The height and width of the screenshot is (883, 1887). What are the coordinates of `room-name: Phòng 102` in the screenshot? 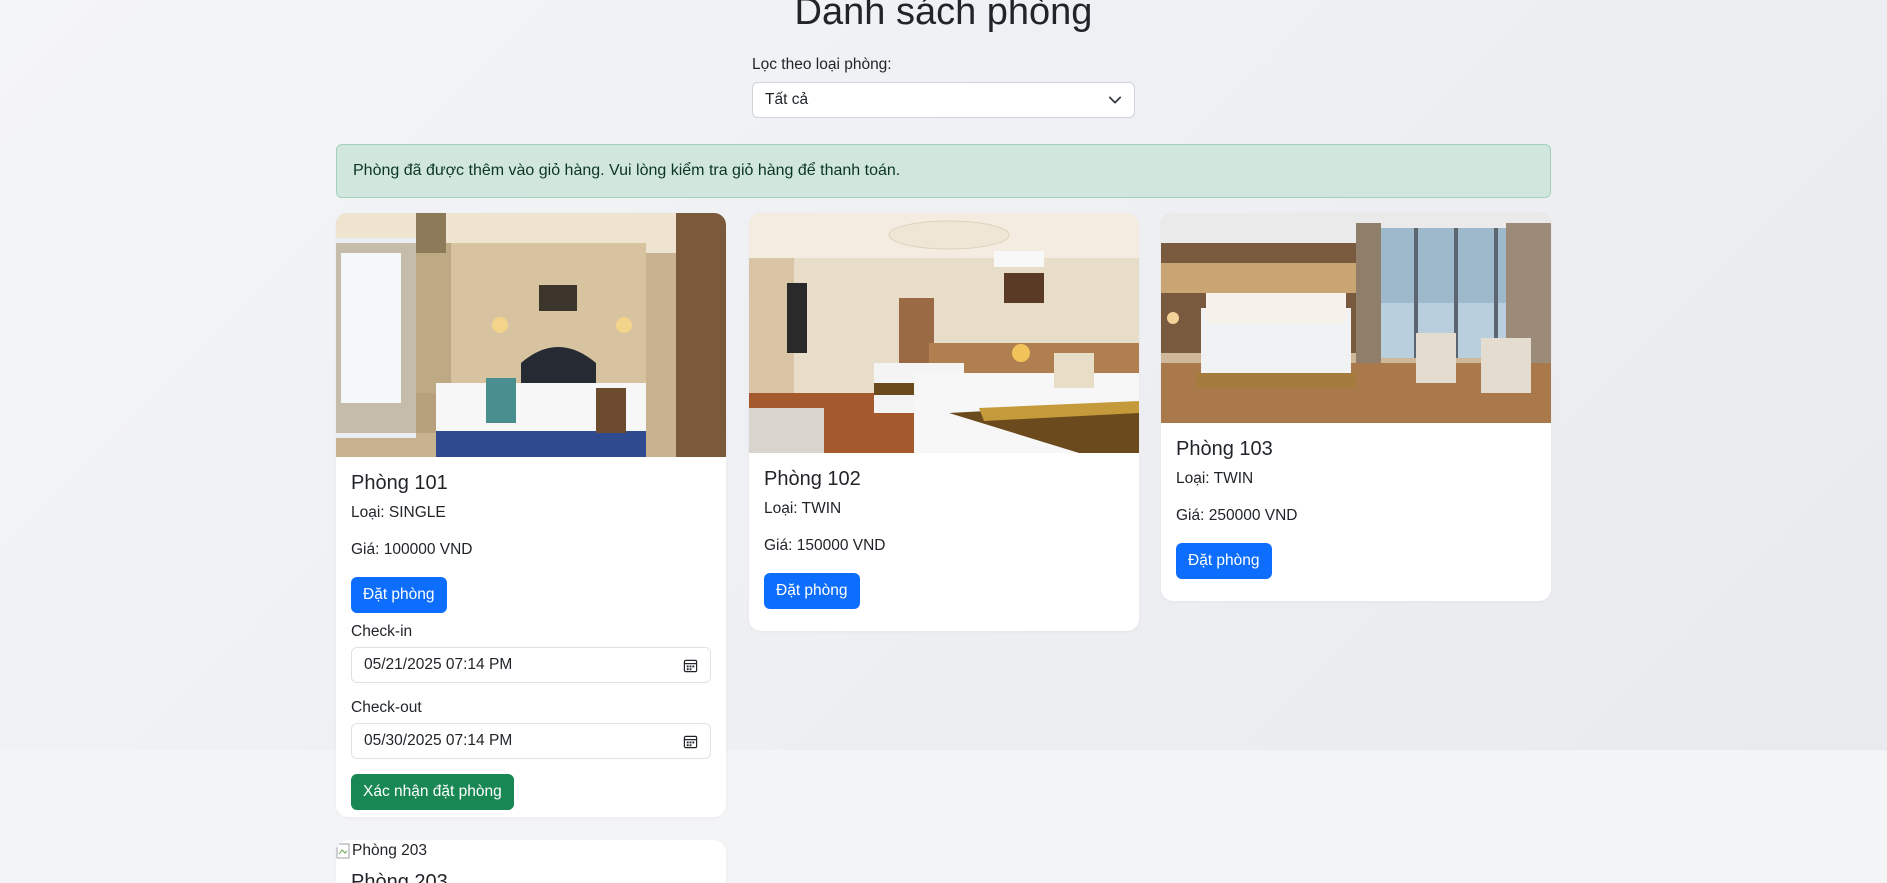 It's located at (812, 479).